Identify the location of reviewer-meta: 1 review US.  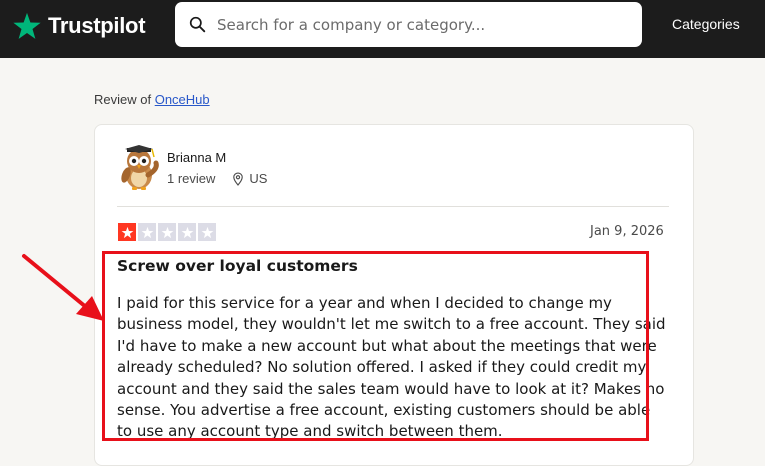
(217, 178).